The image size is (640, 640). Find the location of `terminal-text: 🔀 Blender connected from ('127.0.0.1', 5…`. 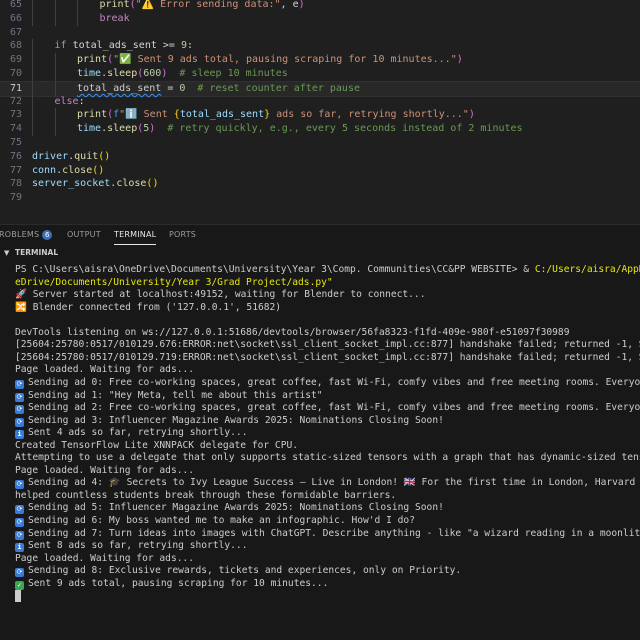

terminal-text: 🔀 Blender connected from ('127.0.0.1', 5… is located at coordinates (148, 307).